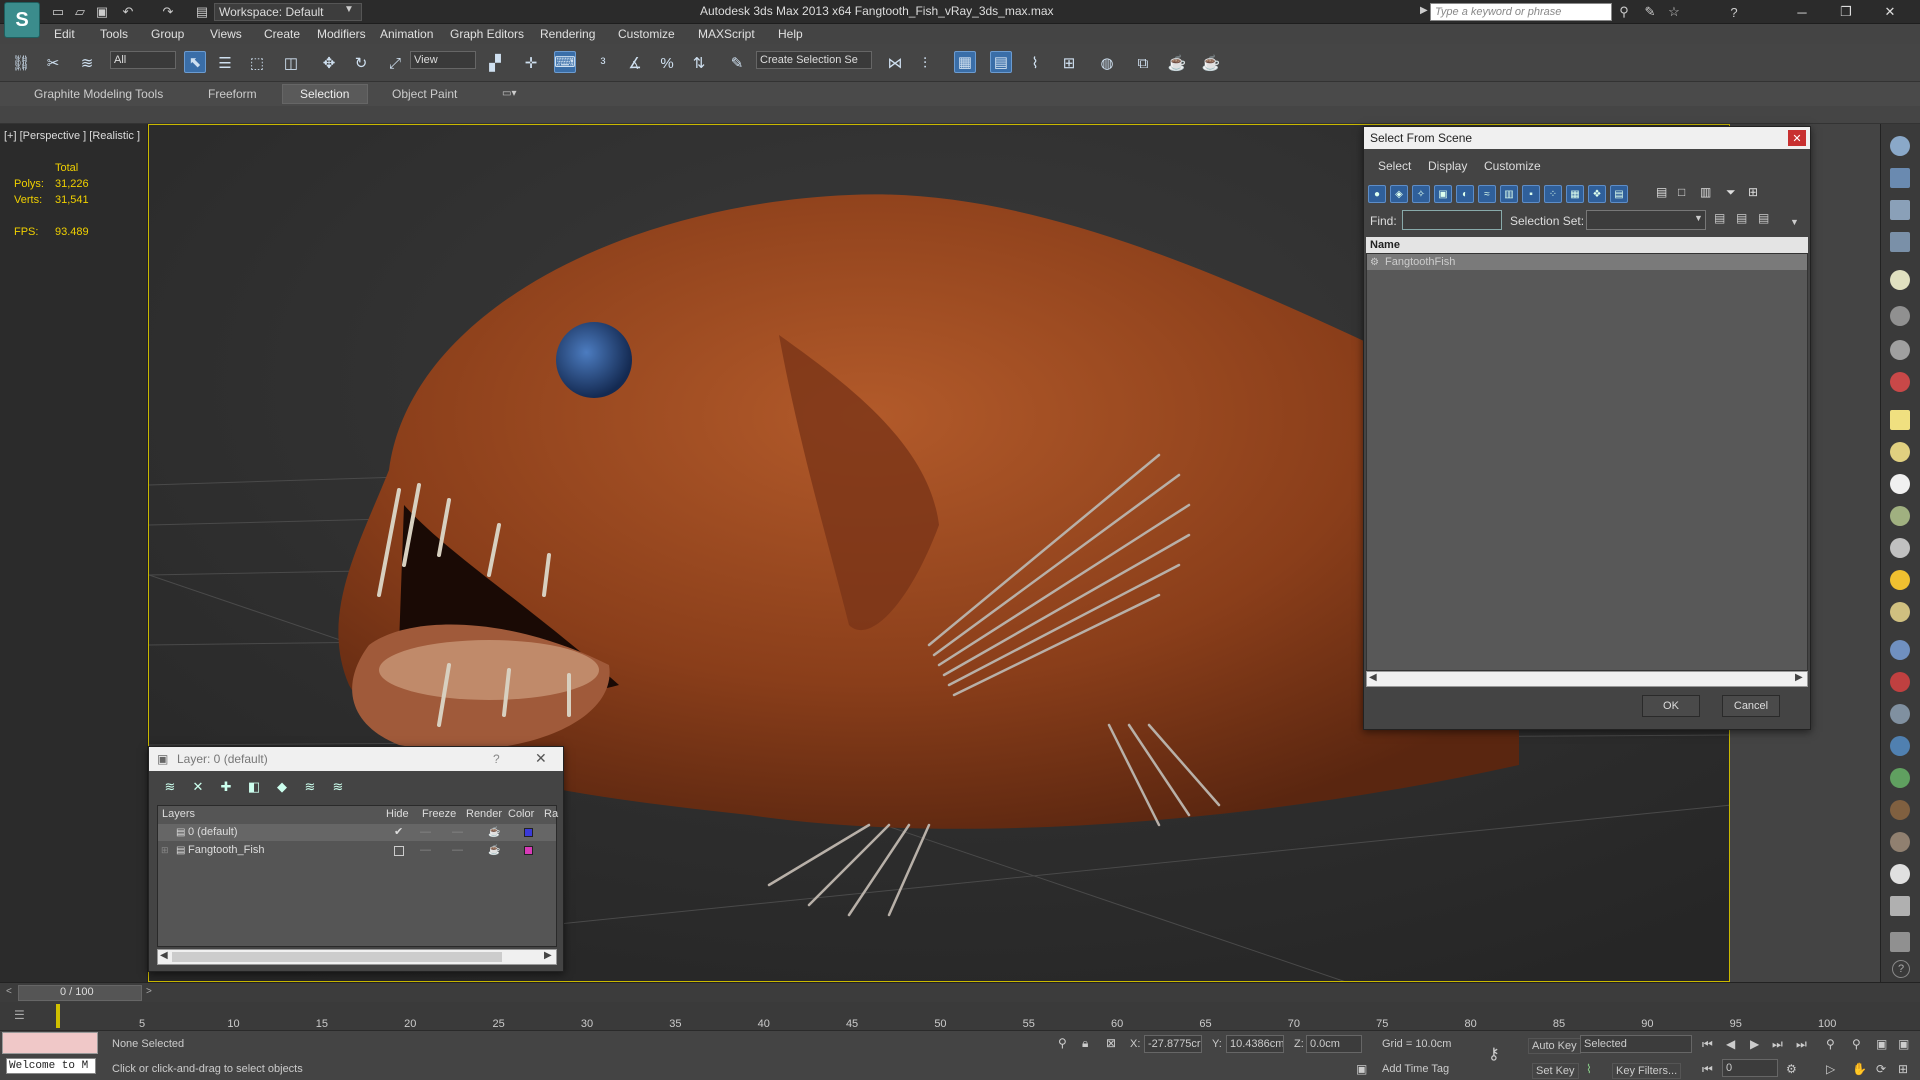 The height and width of the screenshot is (1080, 1920). What do you see at coordinates (21, 63) in the screenshot?
I see `link-icon: ⛓` at bounding box center [21, 63].